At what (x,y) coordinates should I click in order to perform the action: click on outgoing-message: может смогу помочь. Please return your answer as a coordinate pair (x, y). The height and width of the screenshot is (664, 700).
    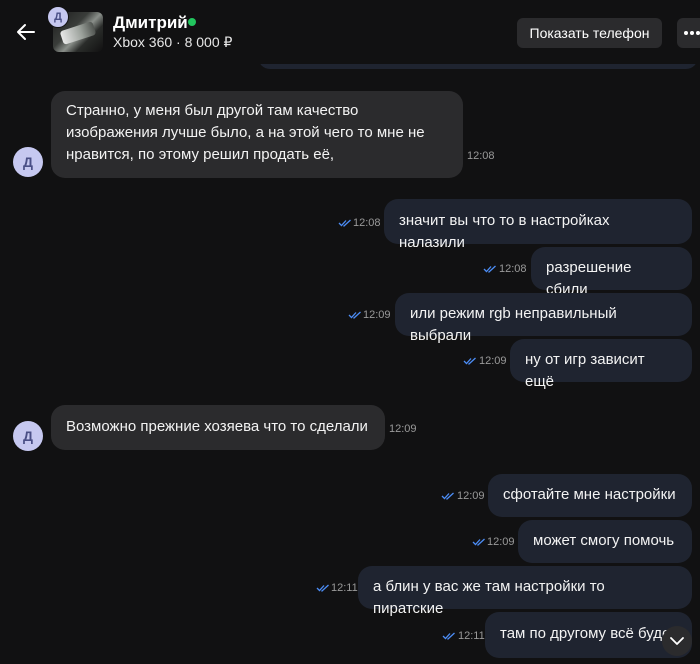
    Looking at the image, I should click on (605, 541).